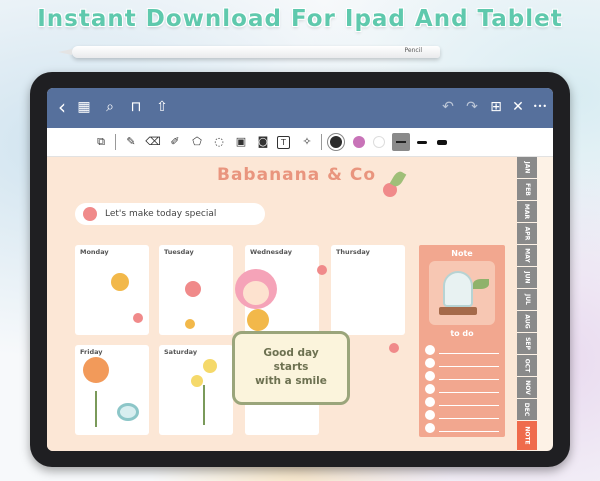  What do you see at coordinates (91, 352) in the screenshot?
I see `day-label: Friday` at bounding box center [91, 352].